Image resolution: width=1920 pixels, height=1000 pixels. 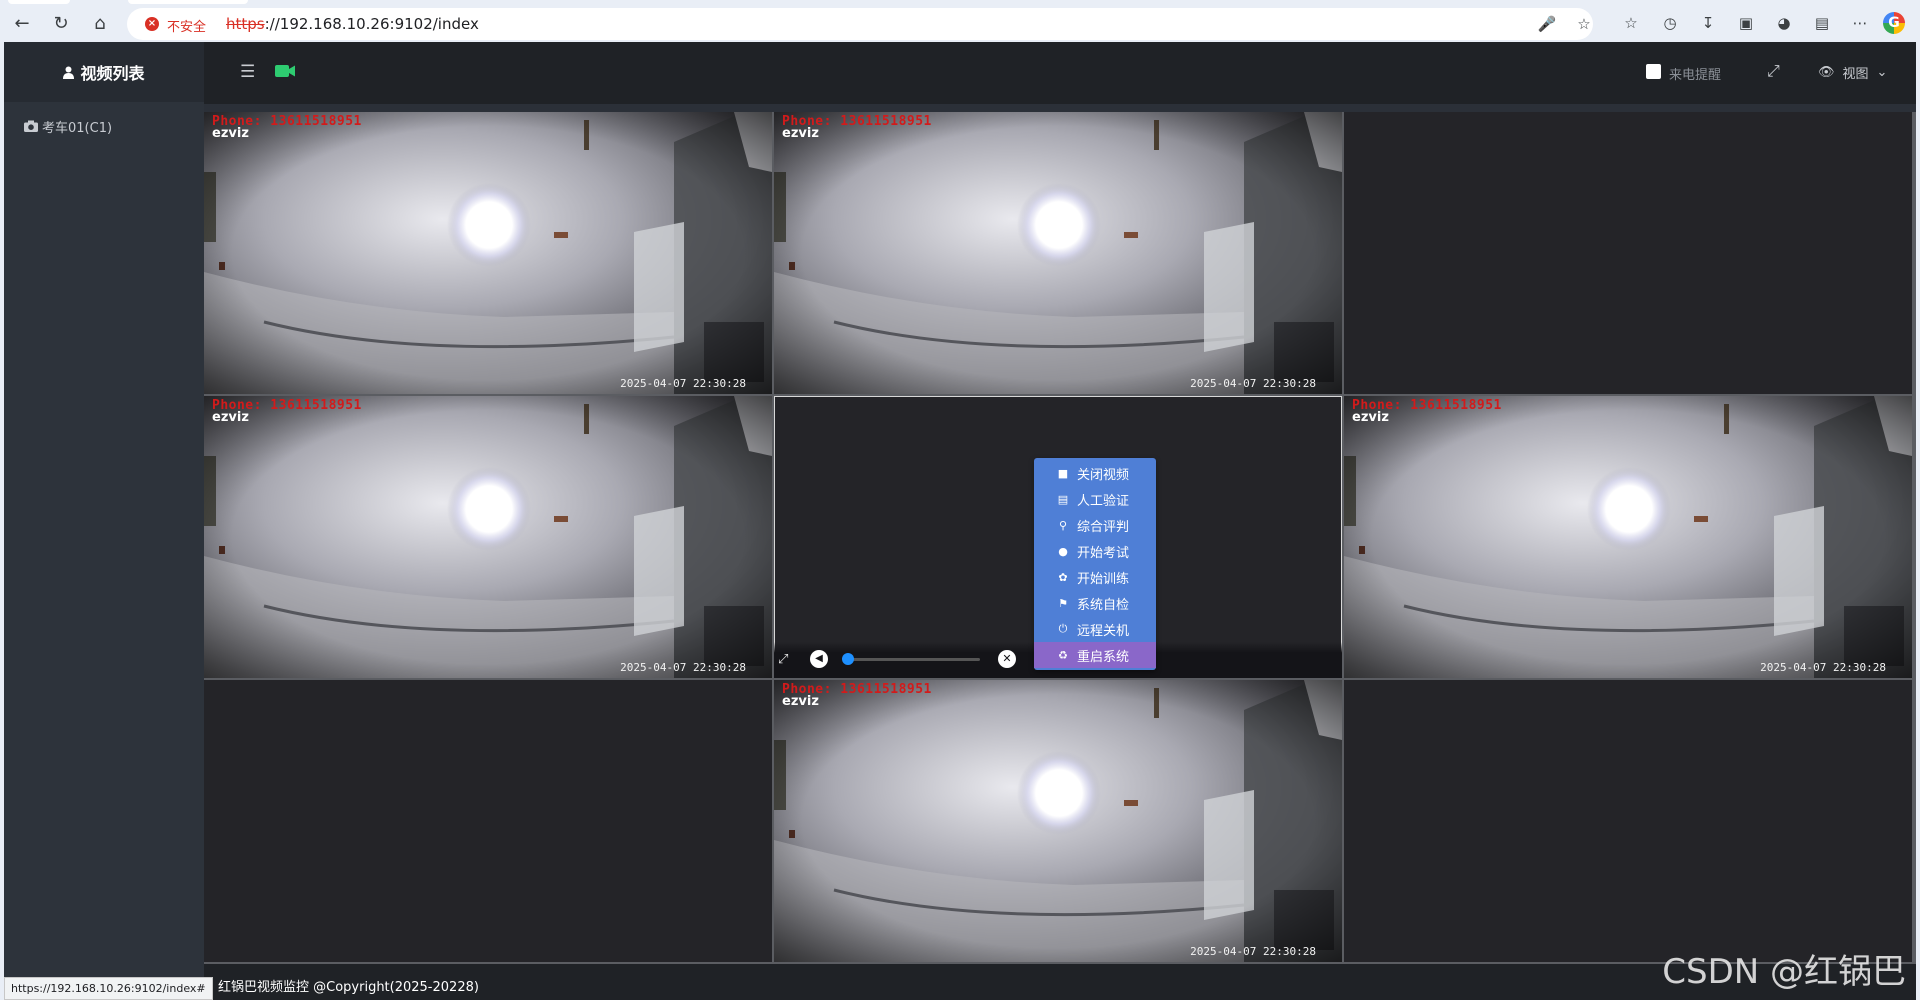 I want to click on context-menu-label: 开始训练, so click(x=1103, y=579).